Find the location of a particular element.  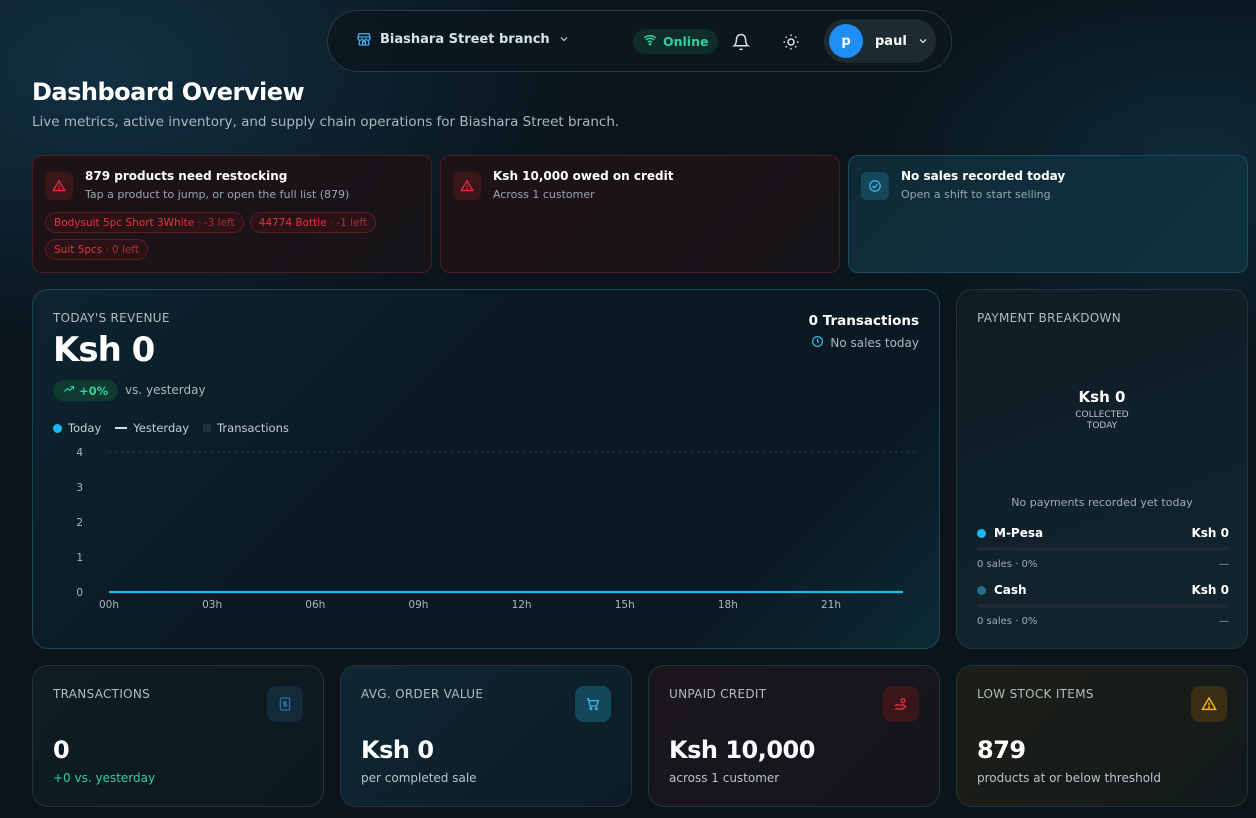

user-name: paul is located at coordinates (891, 41).